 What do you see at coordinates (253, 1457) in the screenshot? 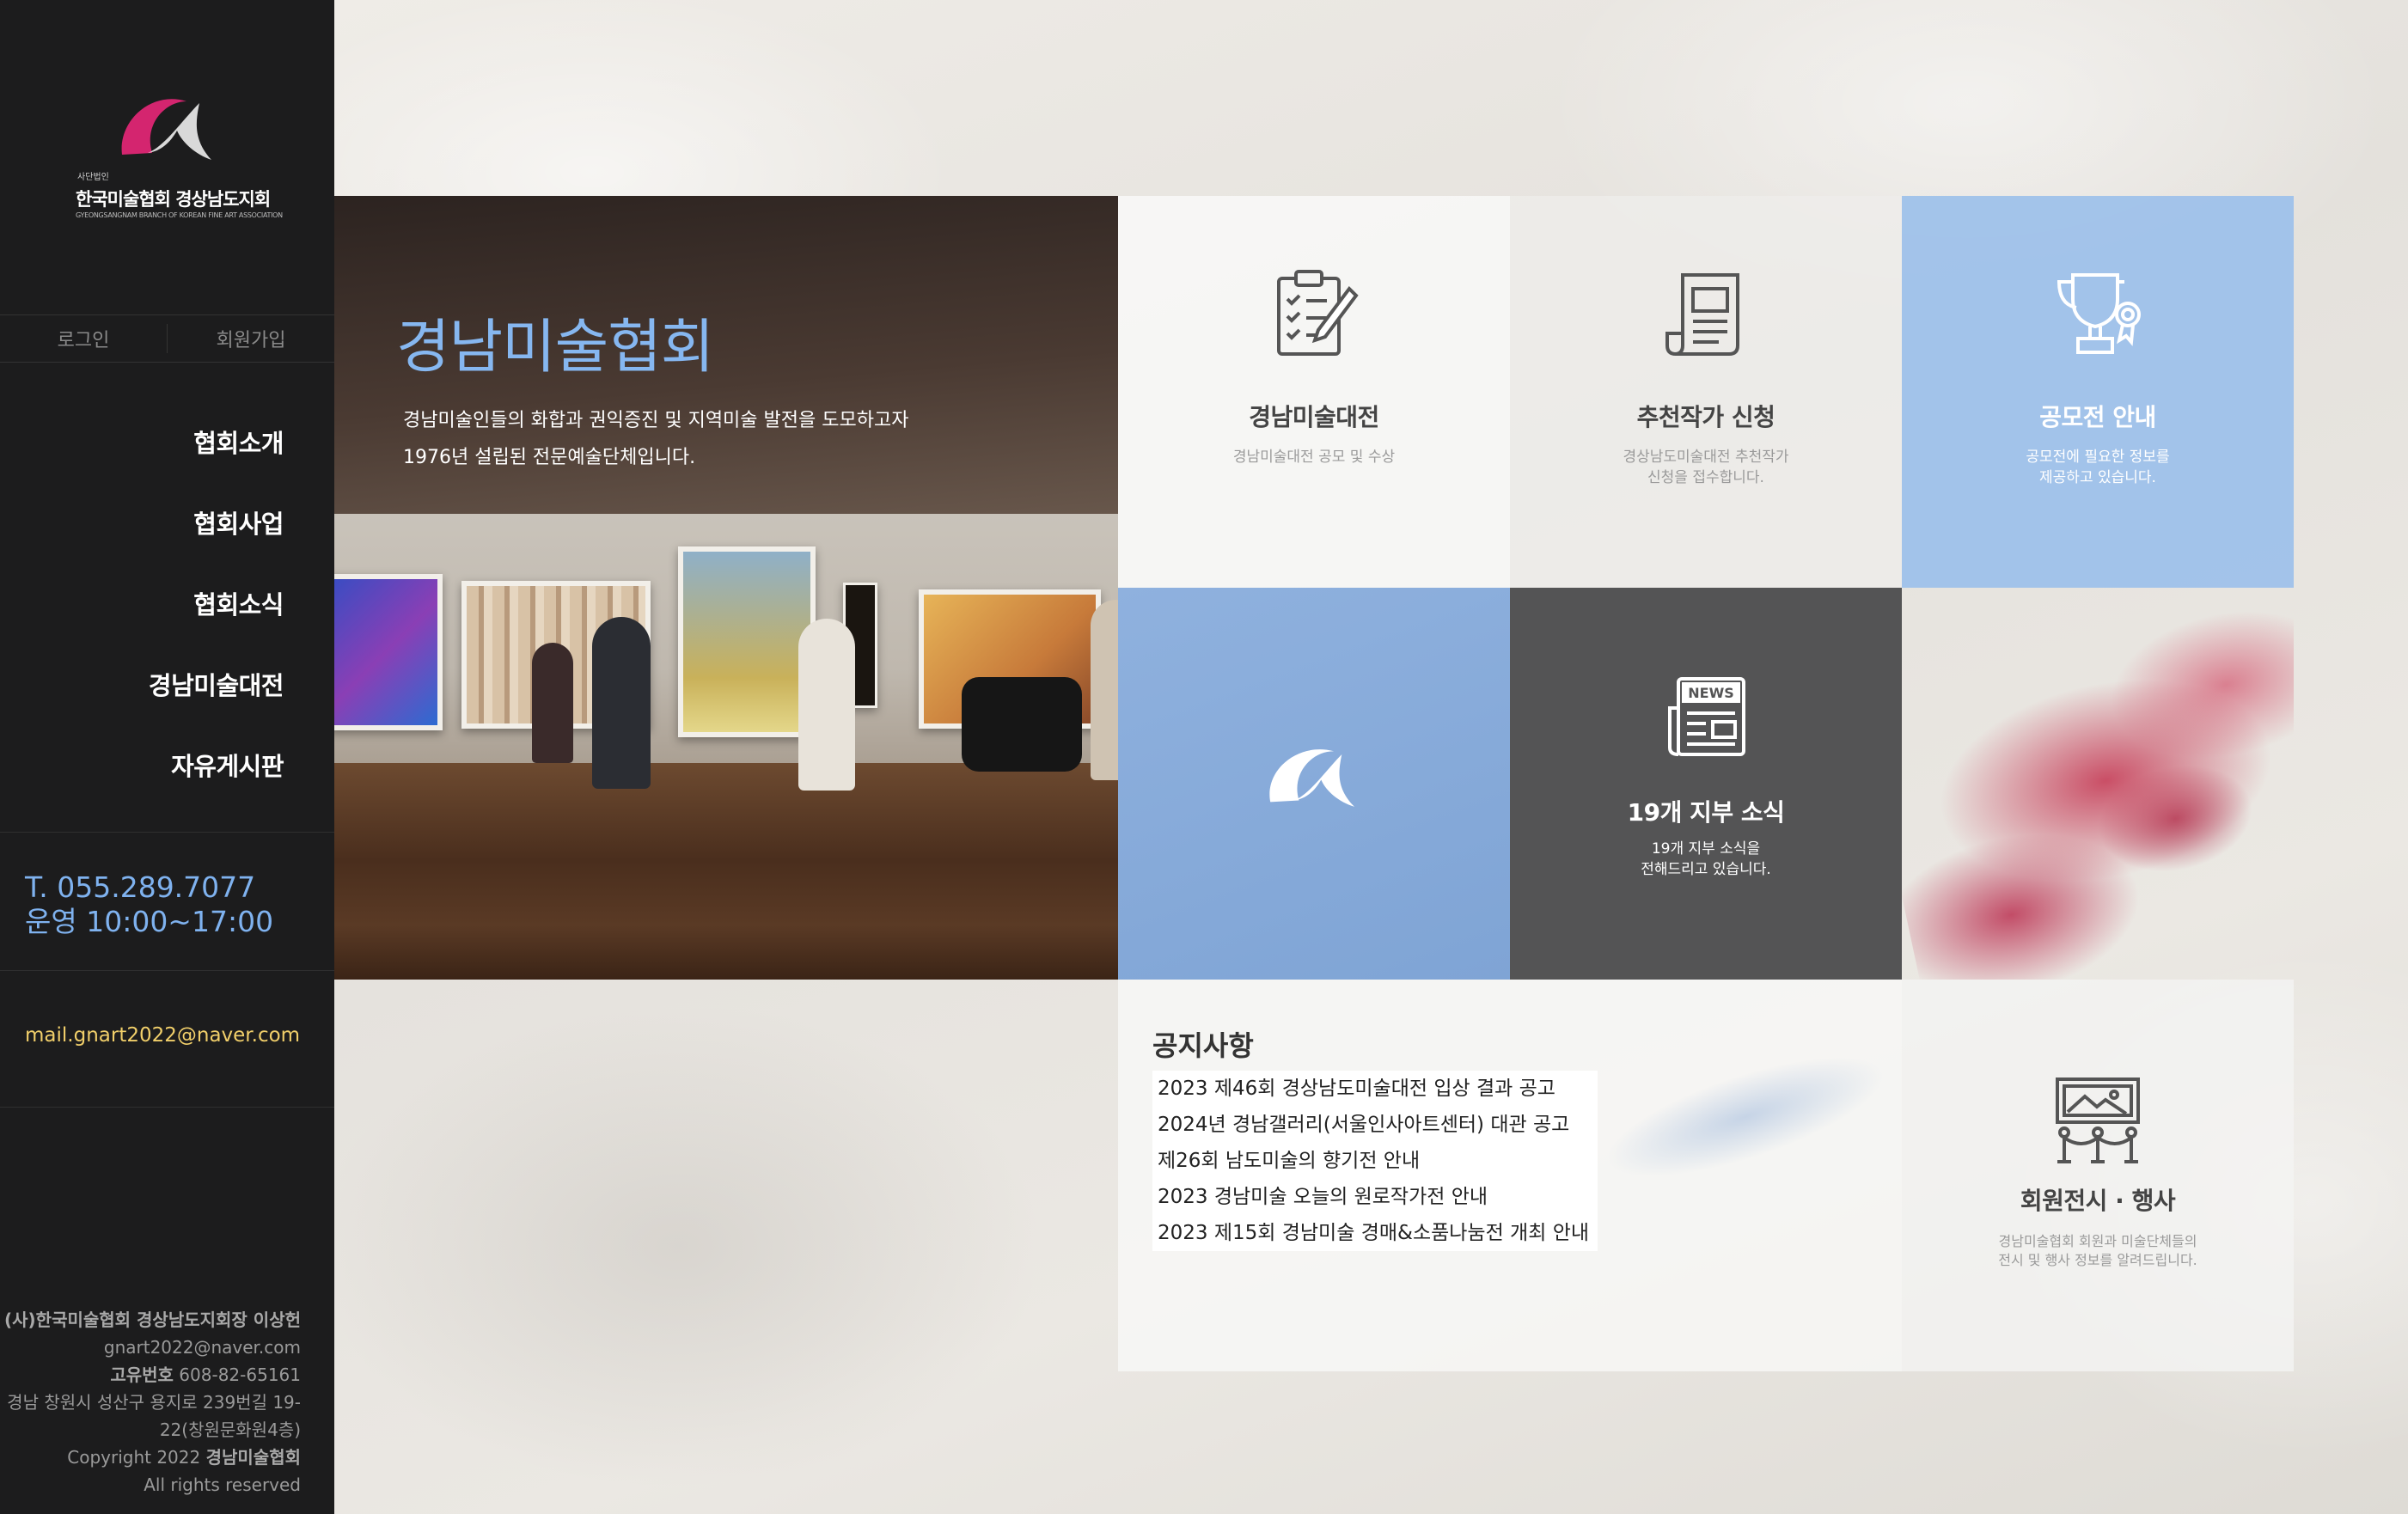
I see `footer-org-name: 경남미술협회` at bounding box center [253, 1457].